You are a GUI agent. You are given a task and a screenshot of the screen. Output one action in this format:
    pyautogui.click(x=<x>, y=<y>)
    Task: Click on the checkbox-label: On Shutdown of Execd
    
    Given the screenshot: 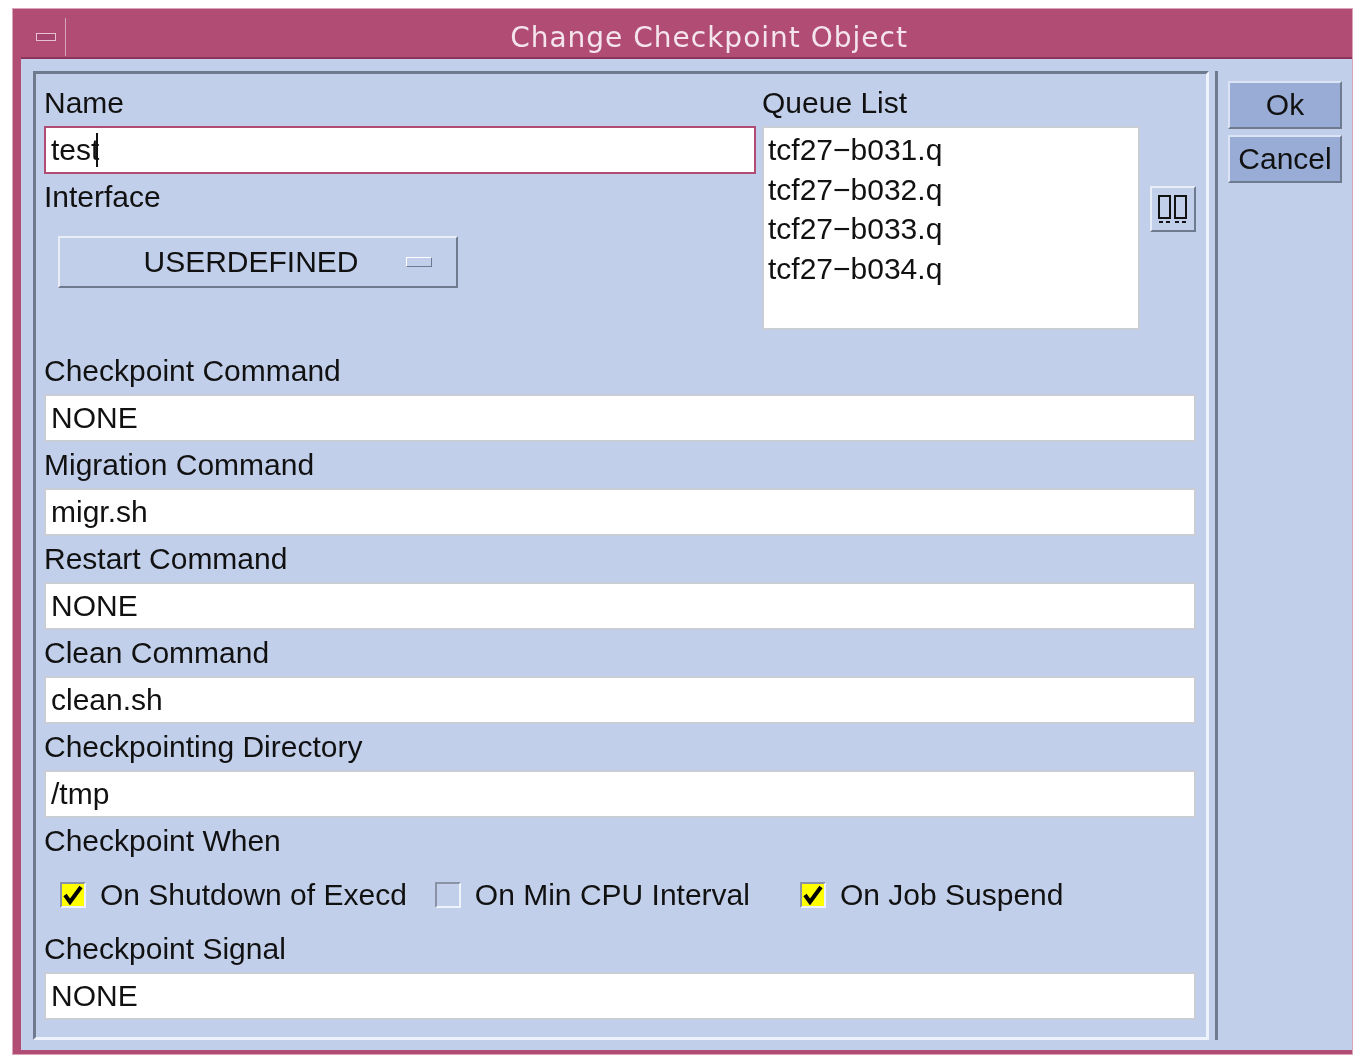 What is the action you would take?
    pyautogui.click(x=253, y=895)
    